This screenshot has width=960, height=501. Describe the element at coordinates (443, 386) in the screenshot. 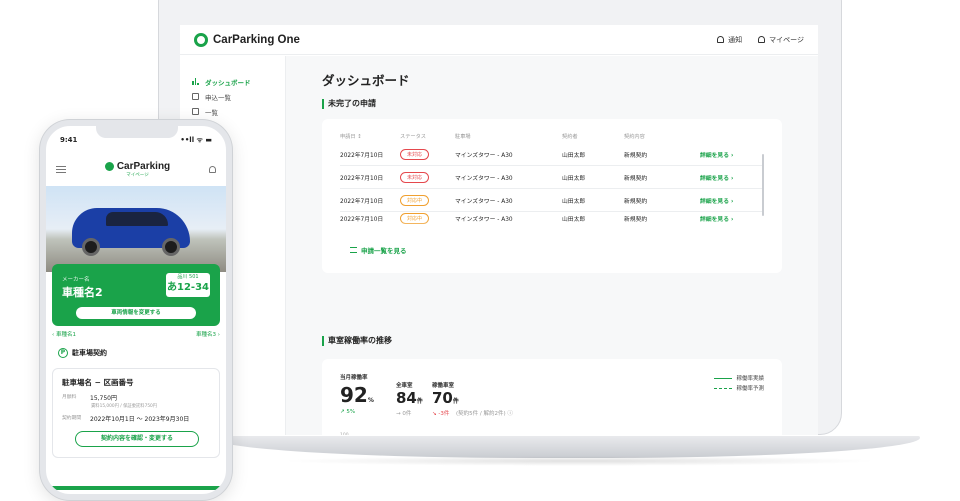

I see `active-lots-label: 稼働車室` at that location.